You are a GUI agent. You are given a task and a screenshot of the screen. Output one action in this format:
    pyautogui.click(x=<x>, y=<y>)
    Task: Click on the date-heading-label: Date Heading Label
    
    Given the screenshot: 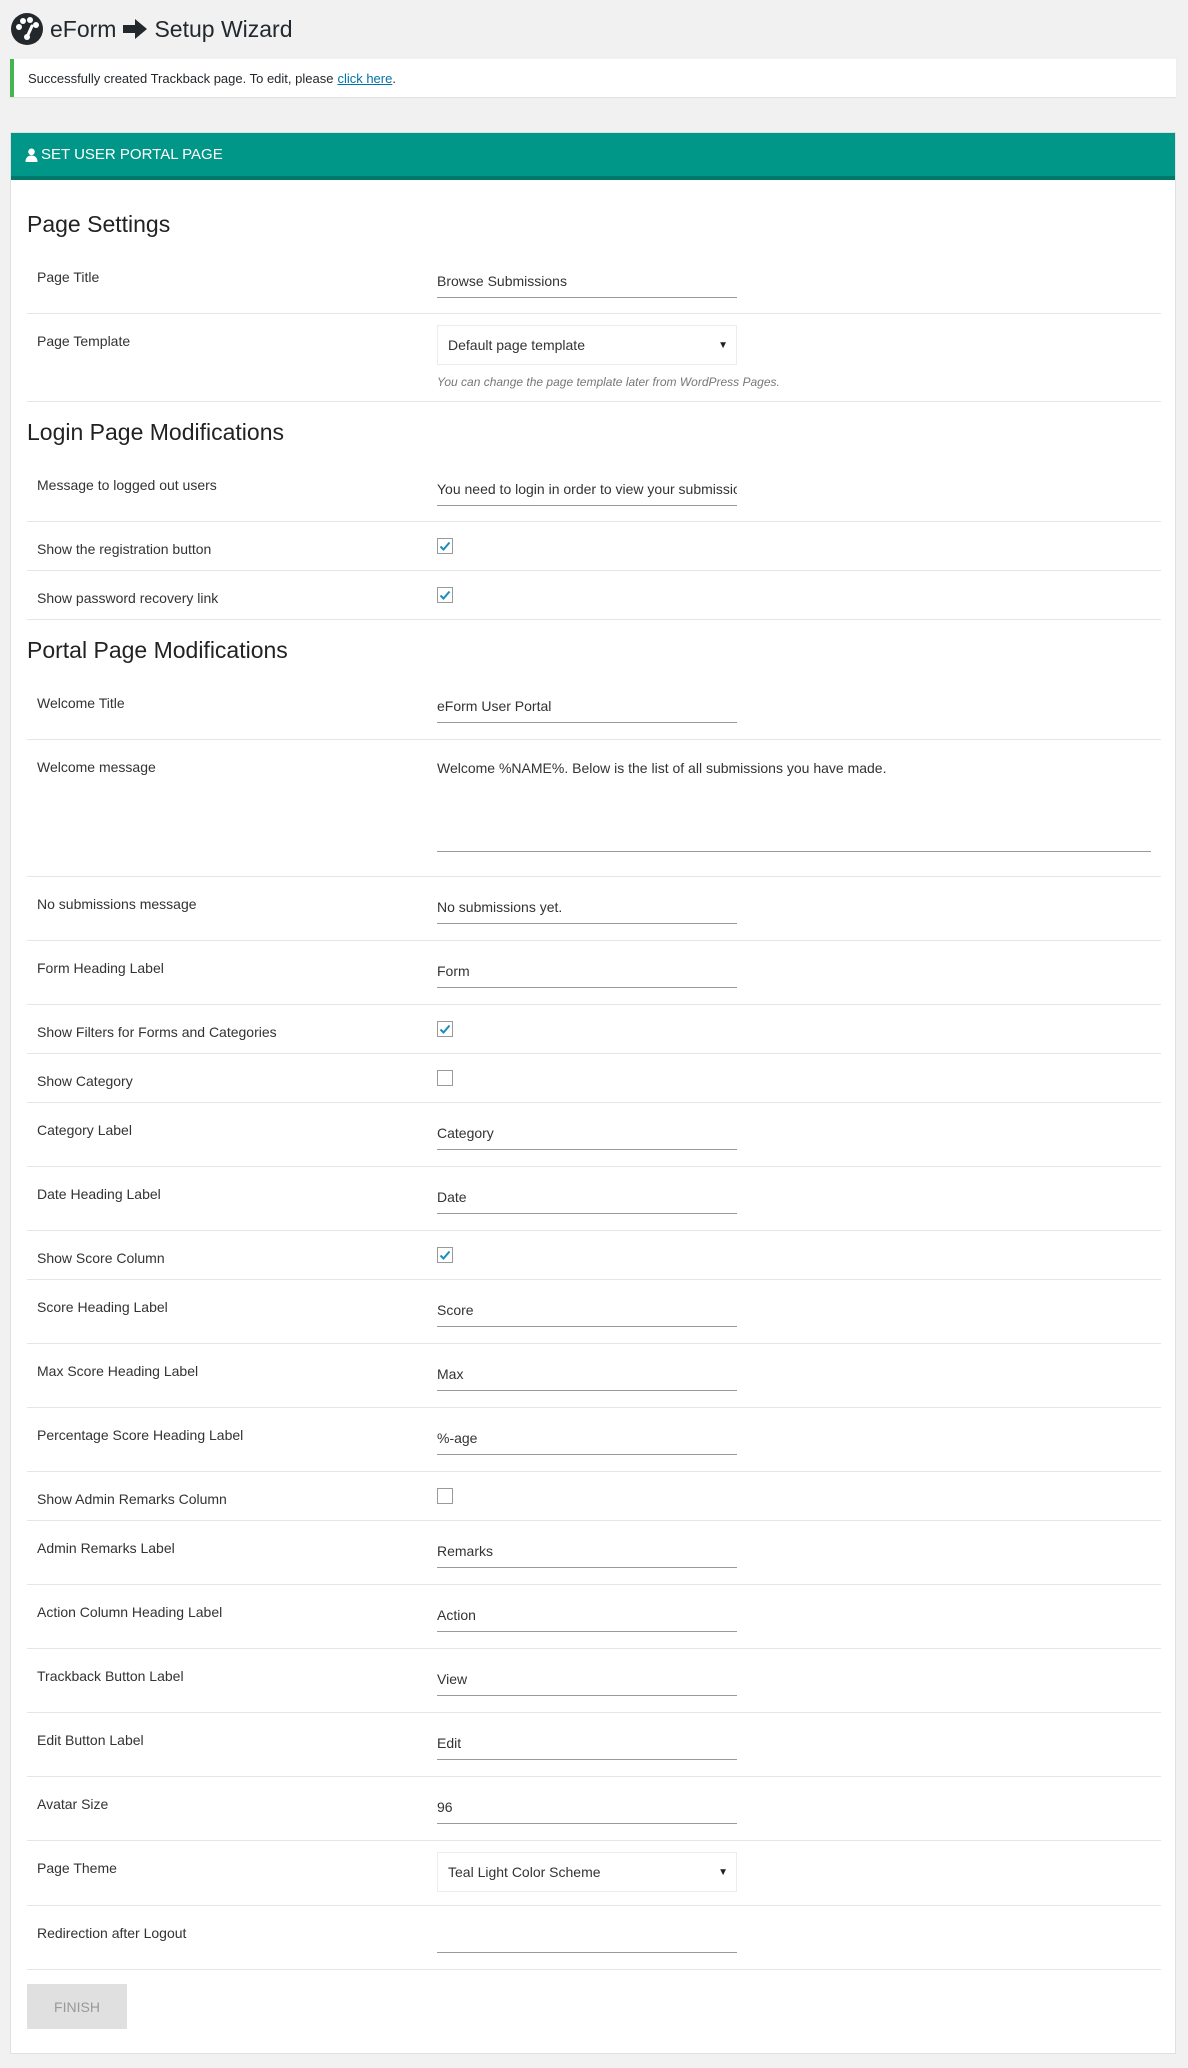 What is the action you would take?
    pyautogui.click(x=99, y=1194)
    